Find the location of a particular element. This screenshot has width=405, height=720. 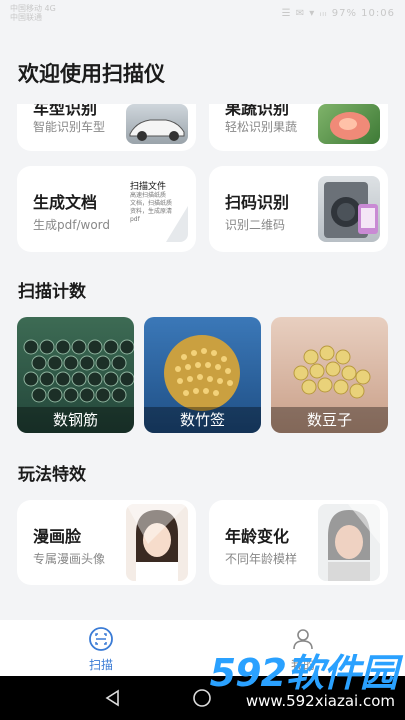

count-bamboo-sticks-label: 数竹签 is located at coordinates (202, 420).